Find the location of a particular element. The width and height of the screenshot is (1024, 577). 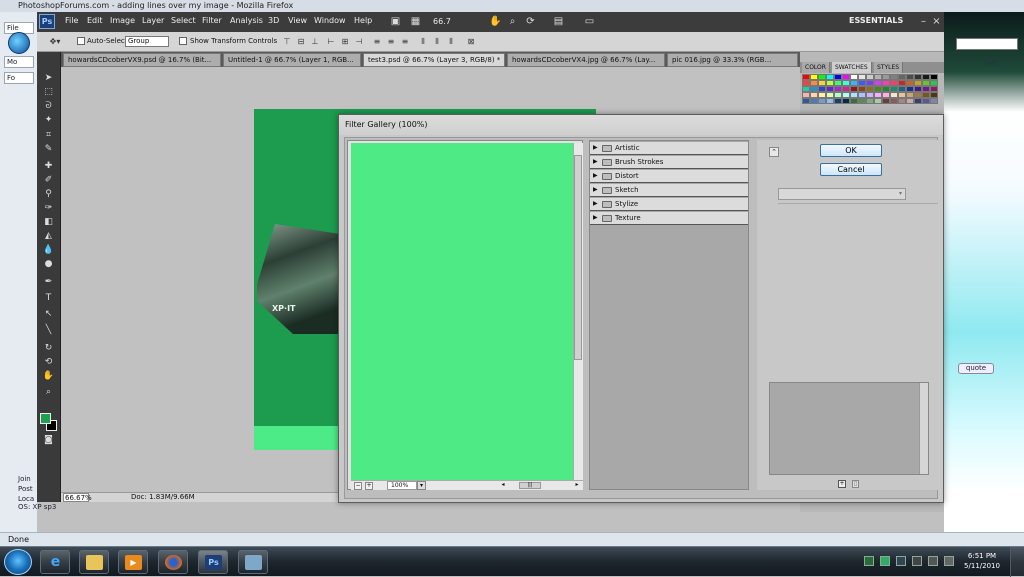

align-vcenter-icon: ⊟ is located at coordinates (301, 42).